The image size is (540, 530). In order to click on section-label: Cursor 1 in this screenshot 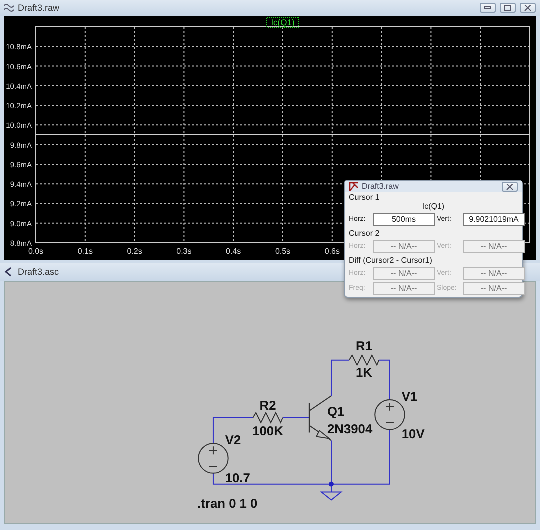, I will do `click(365, 197)`.